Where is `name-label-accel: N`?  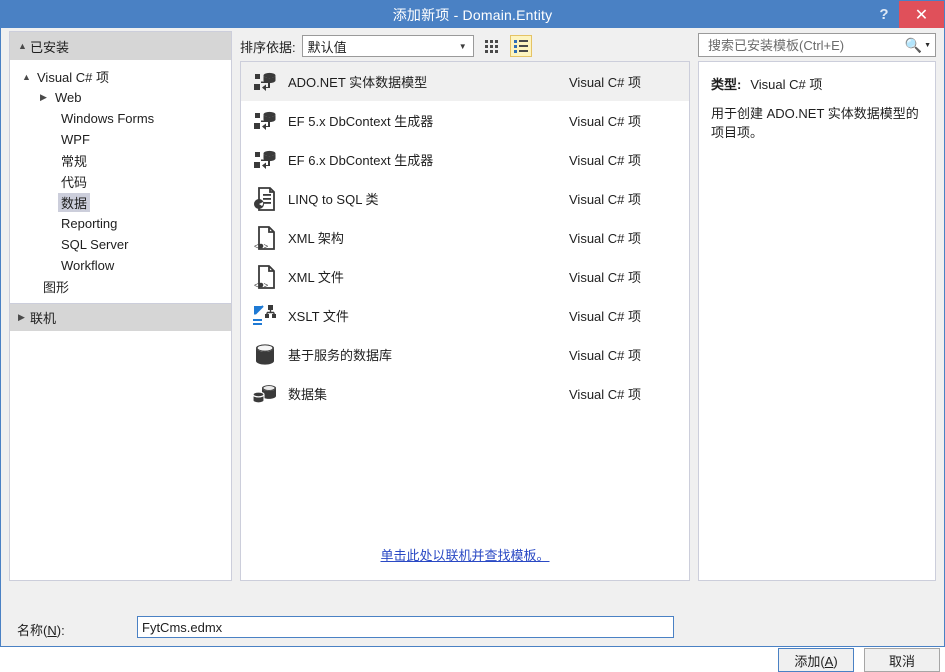
name-label-accel: N is located at coordinates (52, 630).